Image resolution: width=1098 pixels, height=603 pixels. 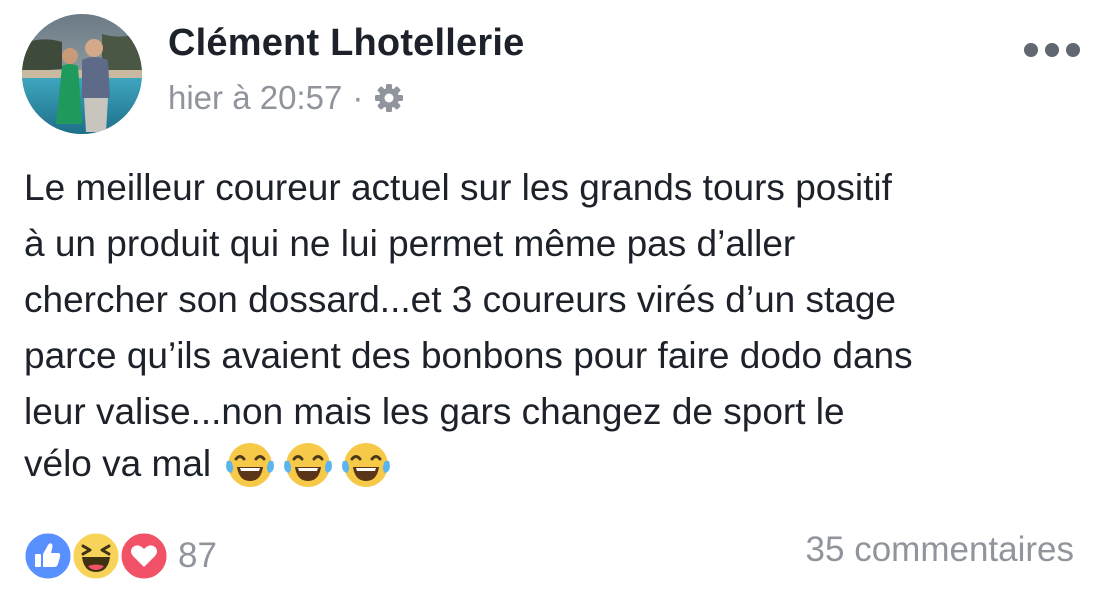 I want to click on more-options-button, so click(x=1052, y=50).